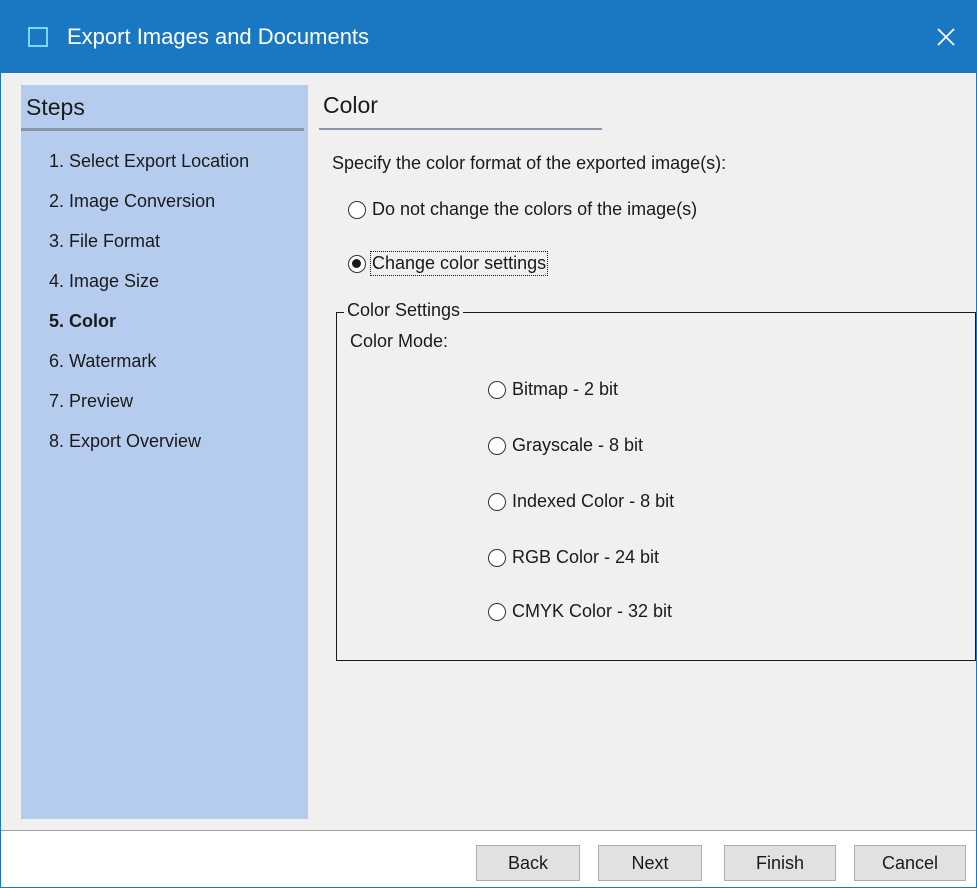 The height and width of the screenshot is (888, 977). I want to click on radio-bitmap-label: Bitmap - 2 bit, so click(565, 389).